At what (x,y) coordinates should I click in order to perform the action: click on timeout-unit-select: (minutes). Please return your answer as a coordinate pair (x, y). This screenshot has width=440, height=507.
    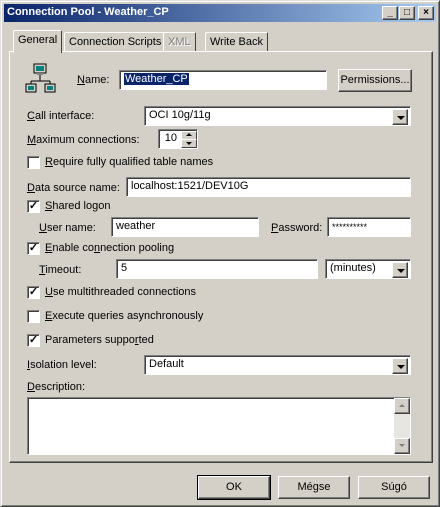
    Looking at the image, I should click on (368, 269).